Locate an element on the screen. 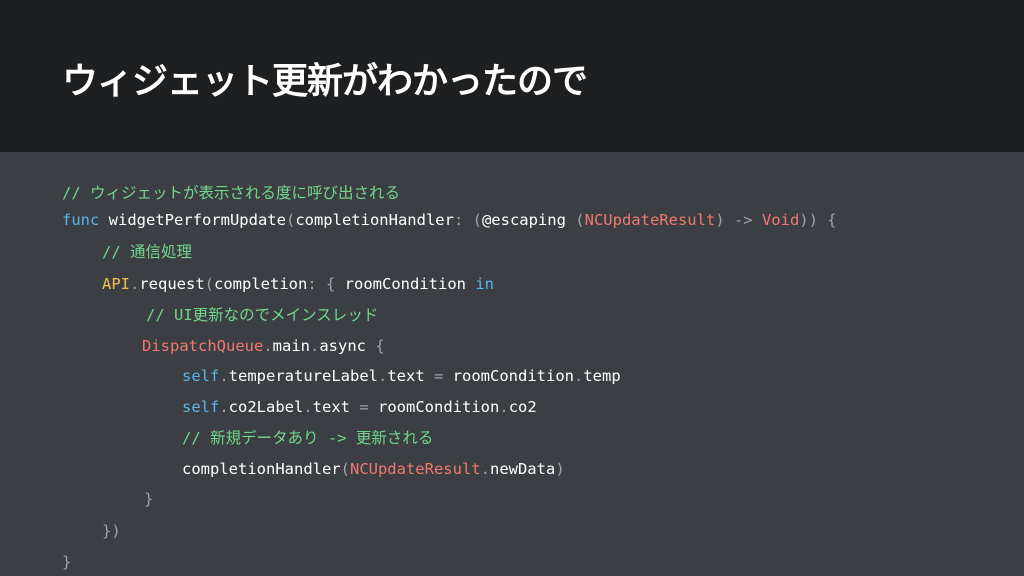  code-line-1: // ウィジェットが表示される度に呼び出される is located at coordinates (231, 193).